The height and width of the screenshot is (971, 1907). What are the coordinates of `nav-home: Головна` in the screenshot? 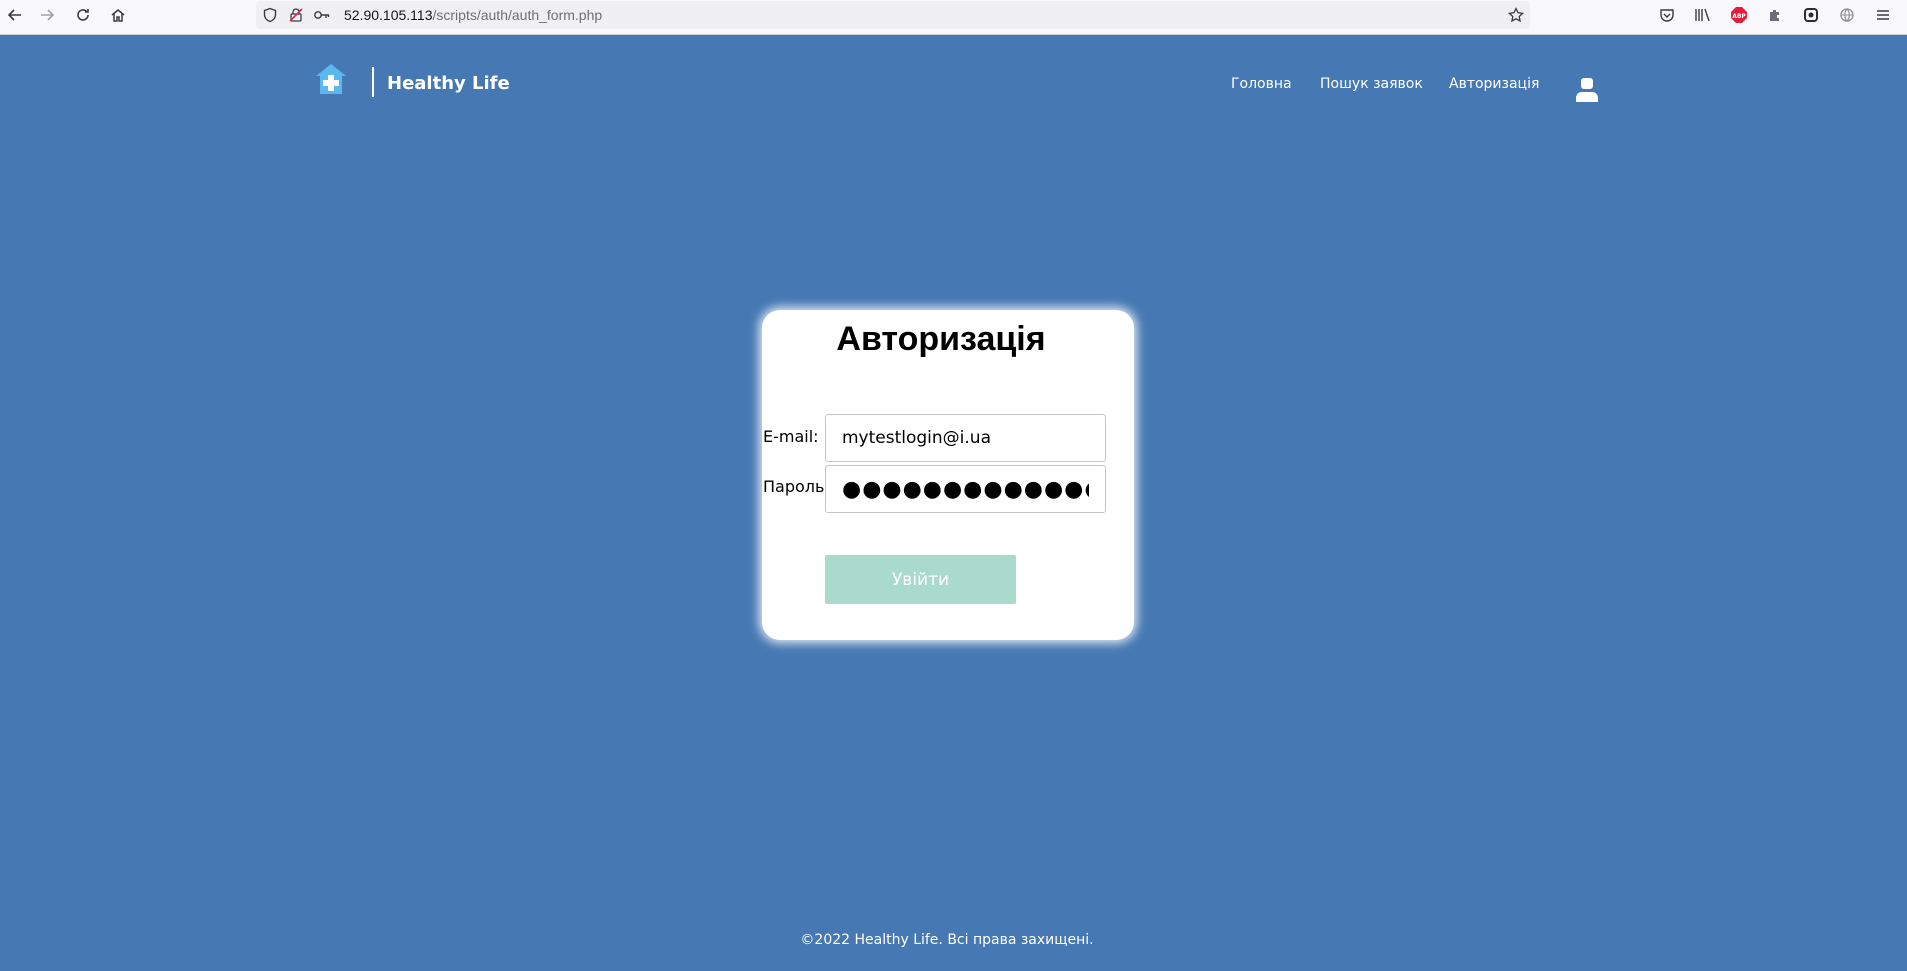 It's located at (1261, 84).